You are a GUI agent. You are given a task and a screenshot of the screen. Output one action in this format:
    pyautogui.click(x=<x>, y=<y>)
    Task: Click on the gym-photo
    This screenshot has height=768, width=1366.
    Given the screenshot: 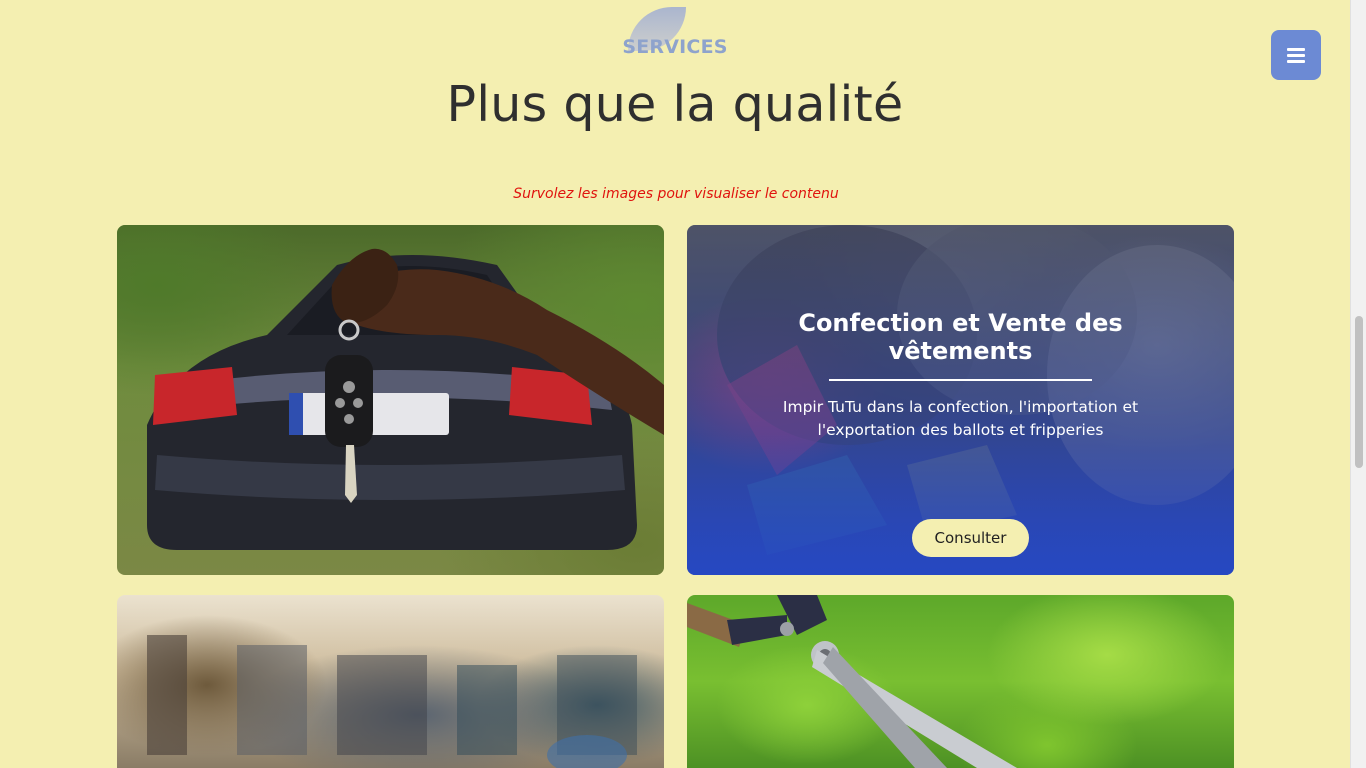 What is the action you would take?
    pyautogui.click(x=390, y=681)
    